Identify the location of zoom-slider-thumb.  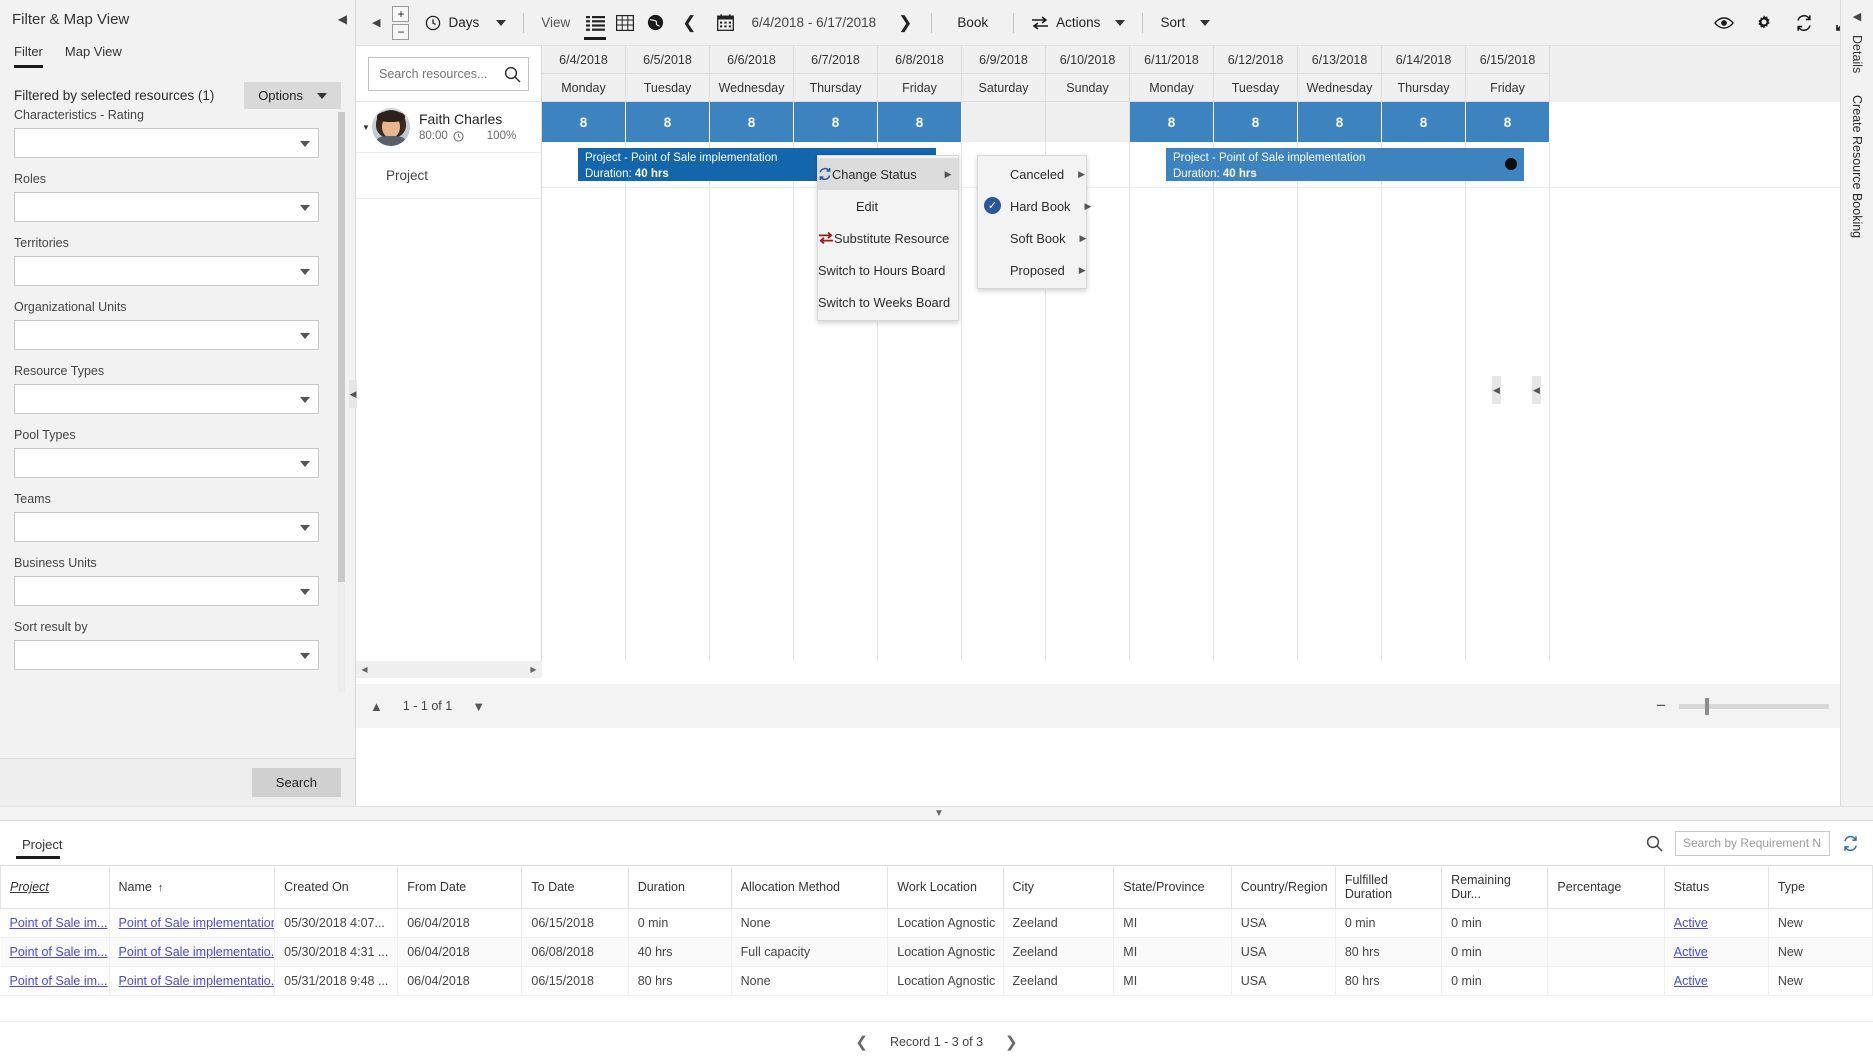
(1707, 706).